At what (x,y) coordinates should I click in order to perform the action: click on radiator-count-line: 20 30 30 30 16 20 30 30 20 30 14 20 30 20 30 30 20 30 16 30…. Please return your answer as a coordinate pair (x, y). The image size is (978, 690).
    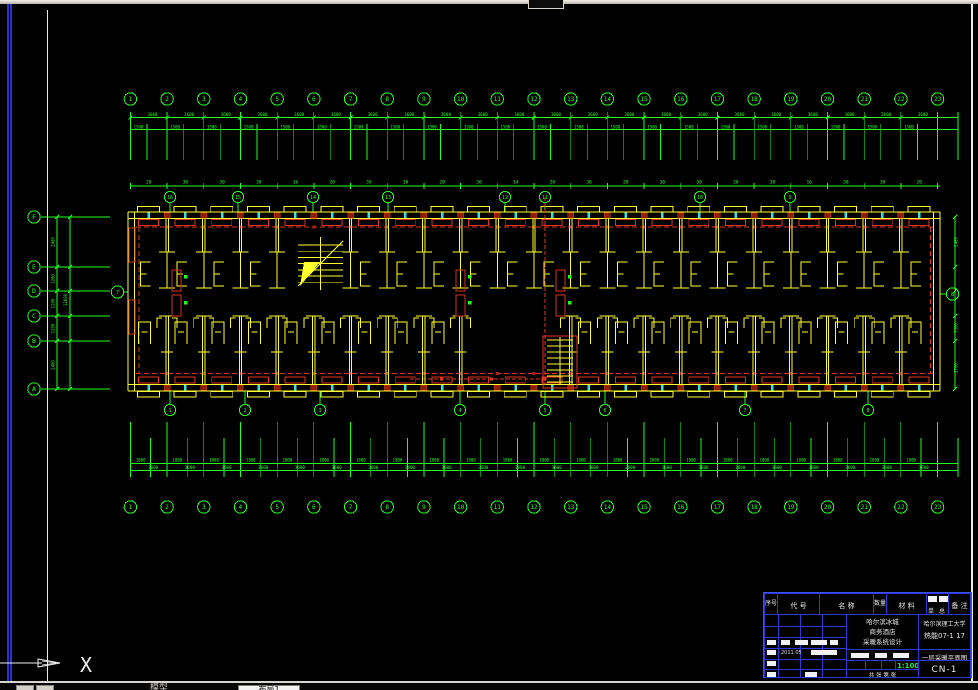
    Looking at the image, I should click on (534, 184).